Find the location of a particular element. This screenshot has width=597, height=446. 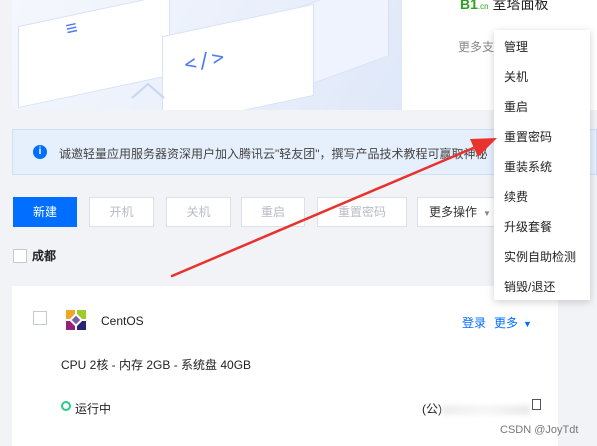

ip-redacted is located at coordinates (486, 409).